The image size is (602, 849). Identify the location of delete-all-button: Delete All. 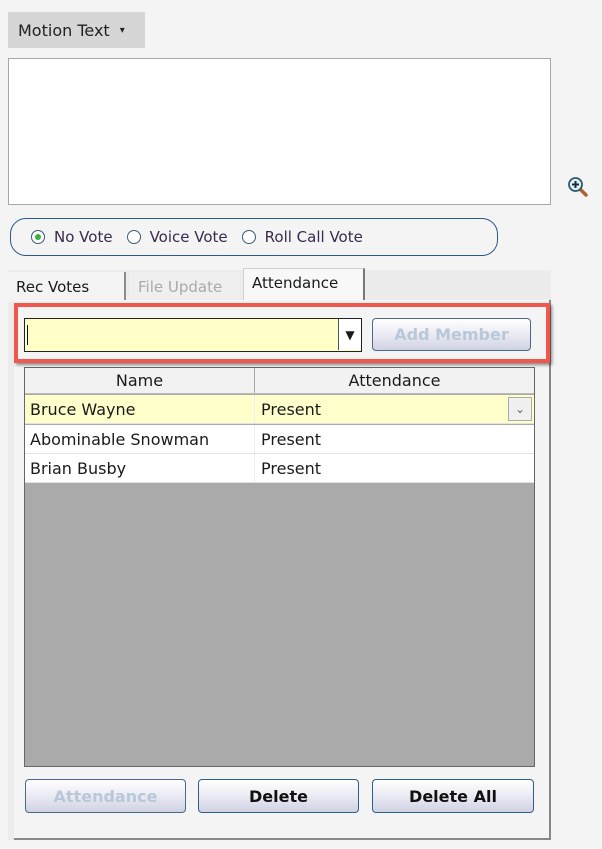
(453, 796).